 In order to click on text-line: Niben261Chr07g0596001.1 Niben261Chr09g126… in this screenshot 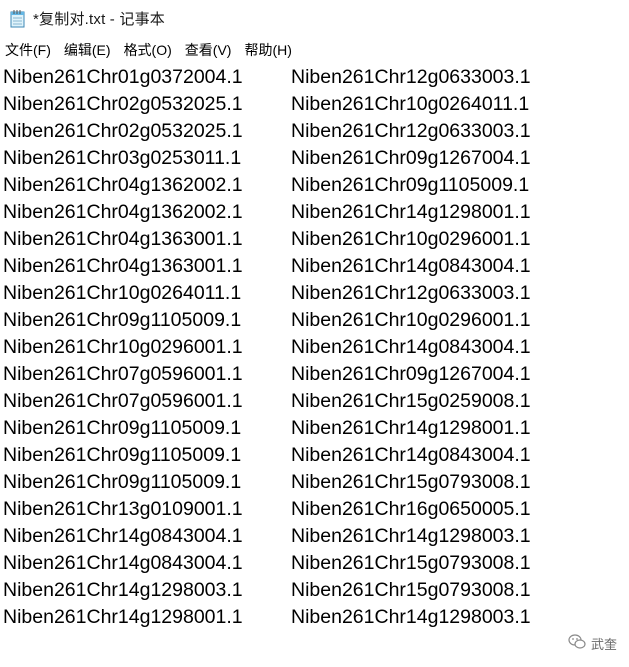, I will do `click(303, 374)`.